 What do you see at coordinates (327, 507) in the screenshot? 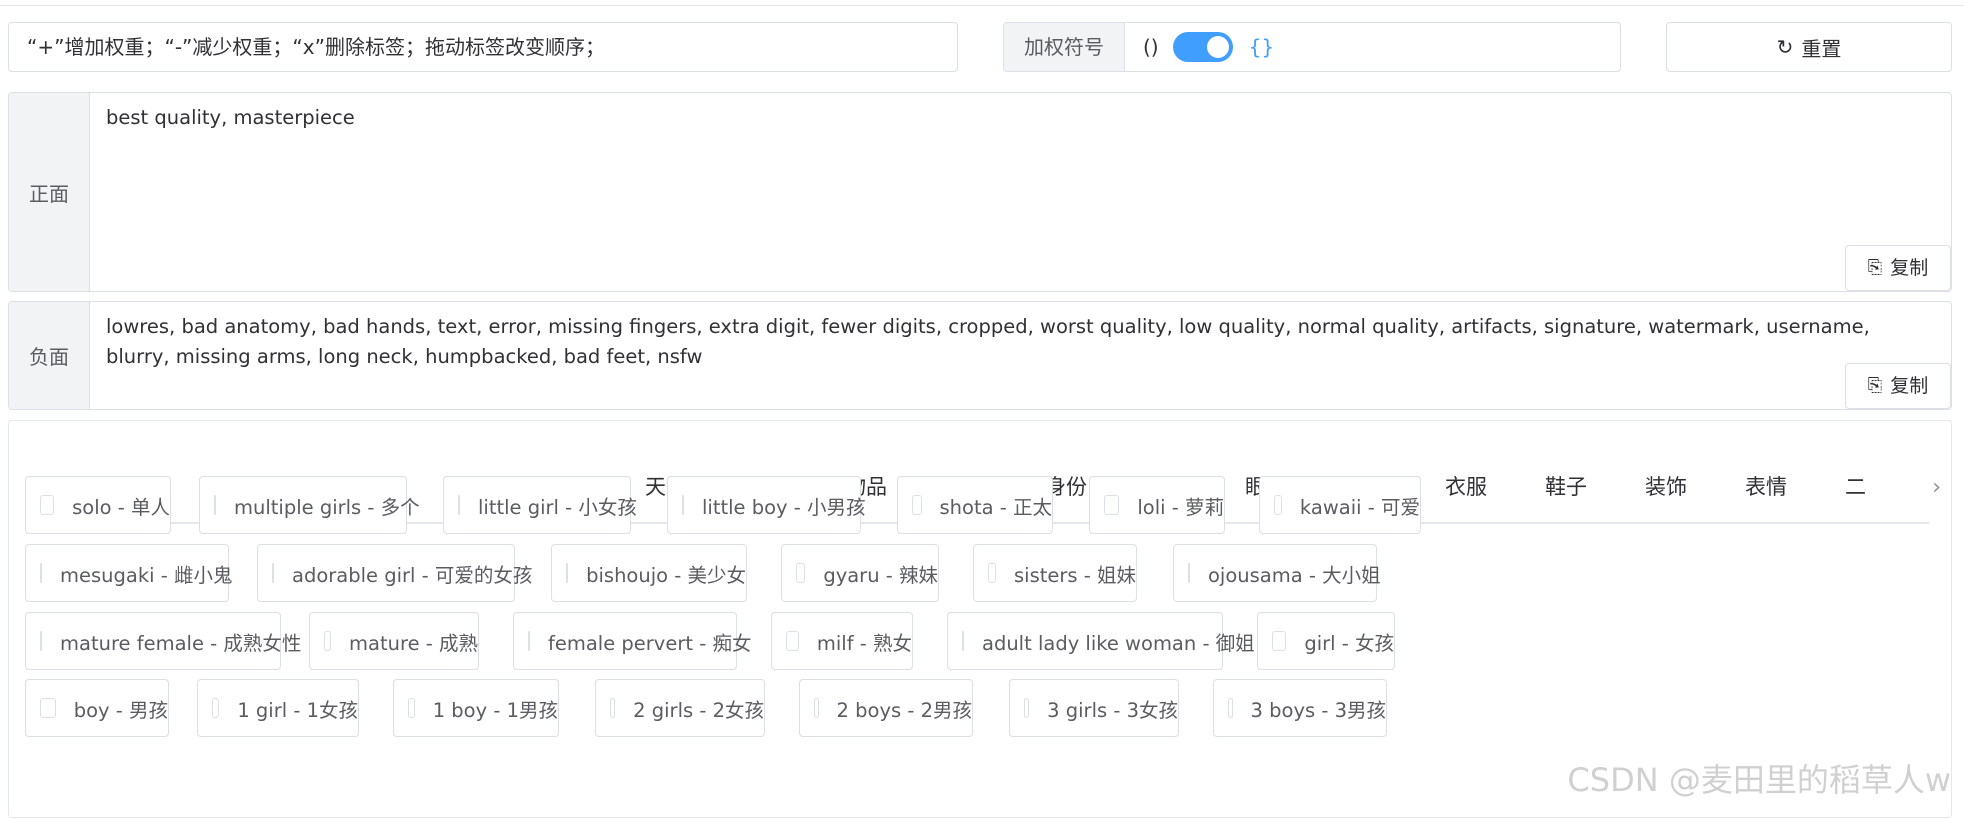
I see `tag-label: multiple girls - 多个` at bounding box center [327, 507].